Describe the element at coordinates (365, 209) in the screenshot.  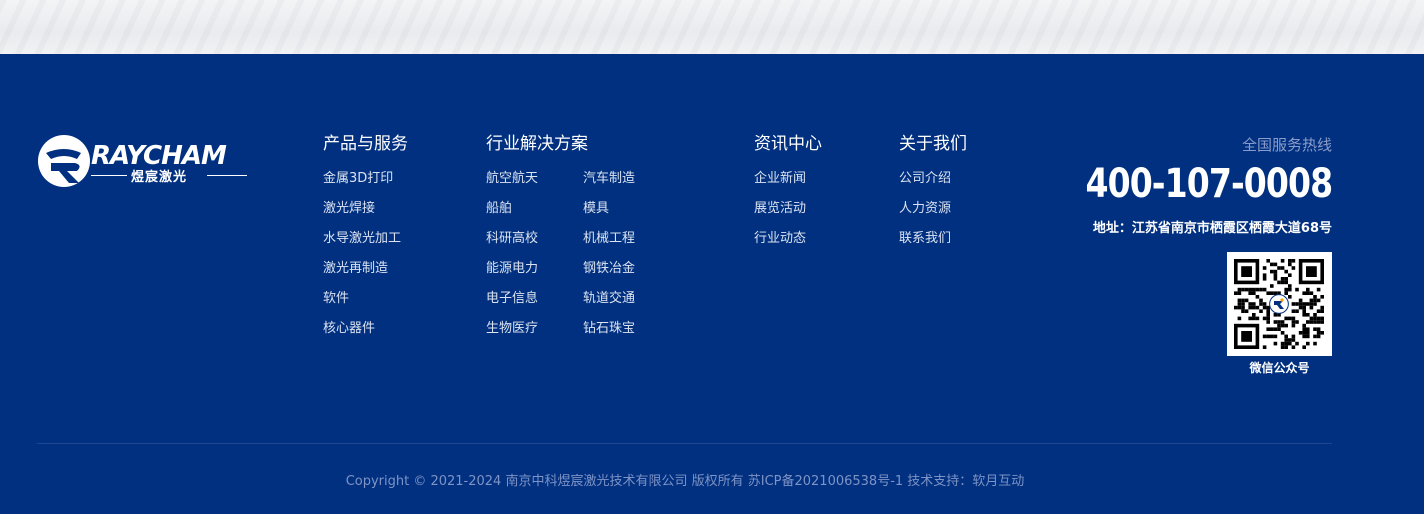
I see `footer-link: 激光焊接` at that location.